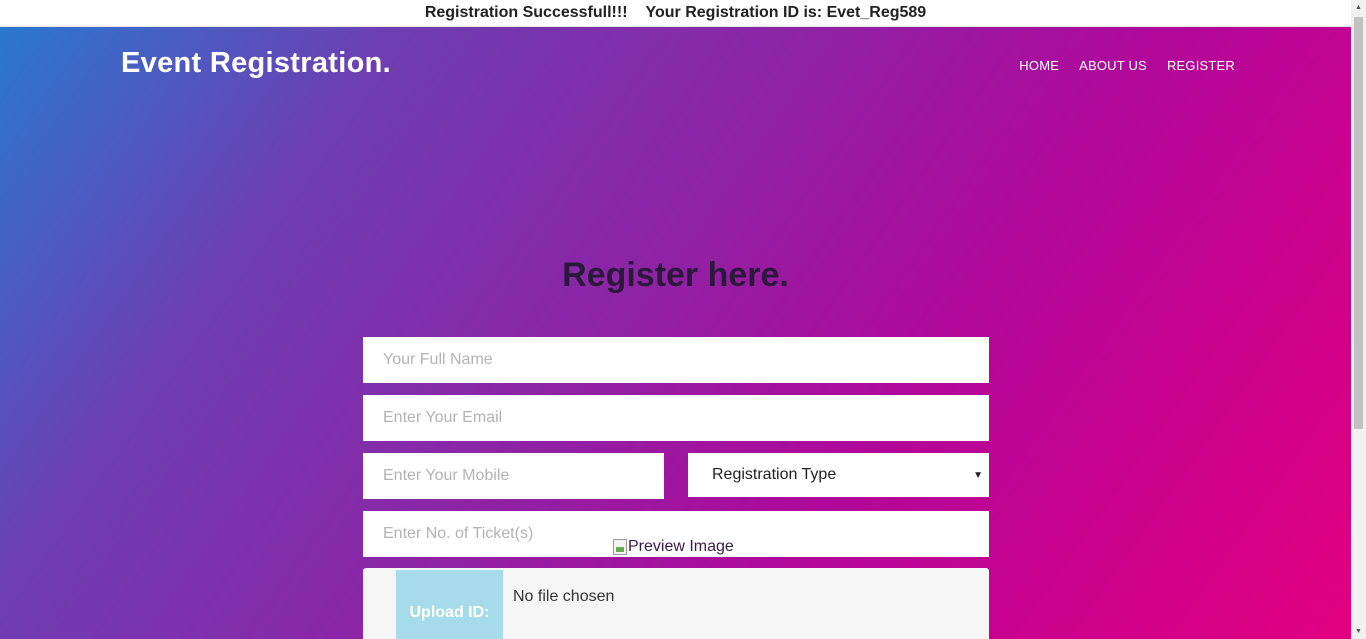  What do you see at coordinates (513, 476) in the screenshot?
I see `mobile-input` at bounding box center [513, 476].